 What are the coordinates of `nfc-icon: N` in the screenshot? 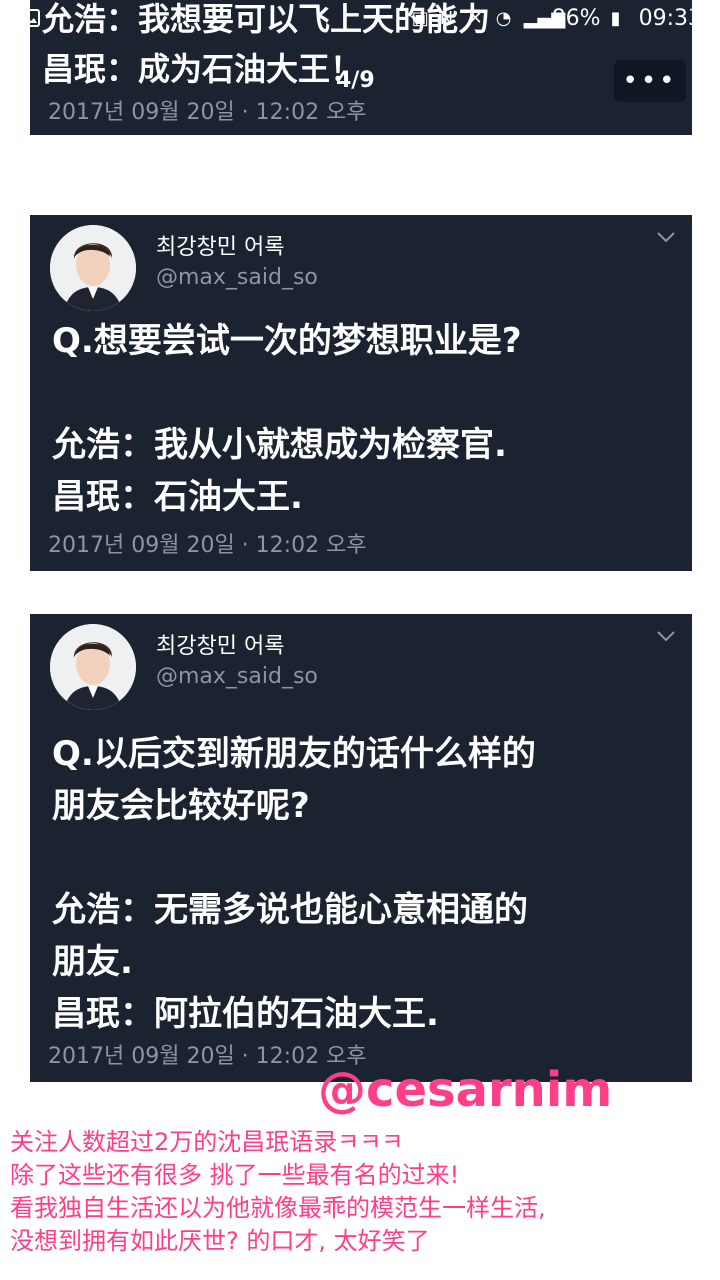 It's located at (446, 18).